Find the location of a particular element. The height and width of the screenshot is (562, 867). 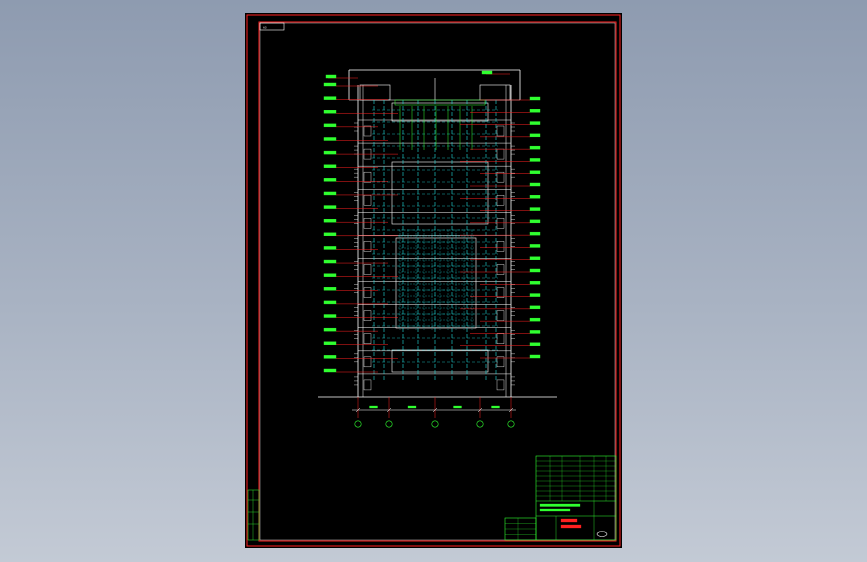

project-sub-text is located at coordinates (555, 510).